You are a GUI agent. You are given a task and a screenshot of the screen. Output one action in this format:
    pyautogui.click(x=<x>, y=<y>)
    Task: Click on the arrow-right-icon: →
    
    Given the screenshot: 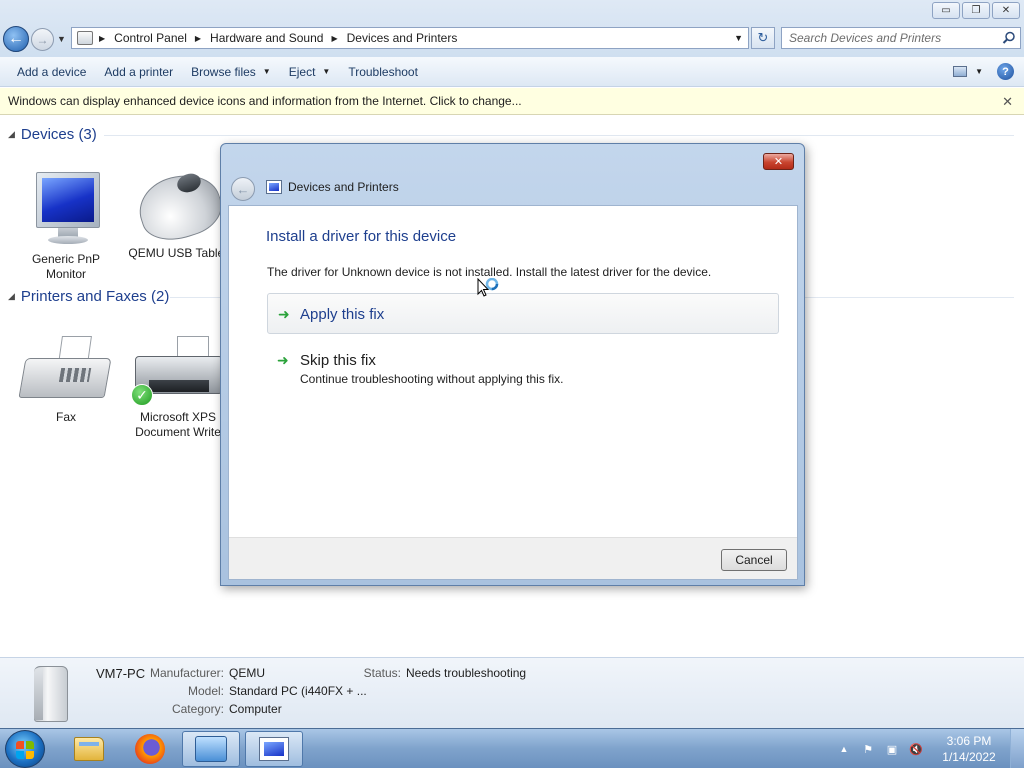 What is the action you would take?
    pyautogui.click(x=42, y=39)
    